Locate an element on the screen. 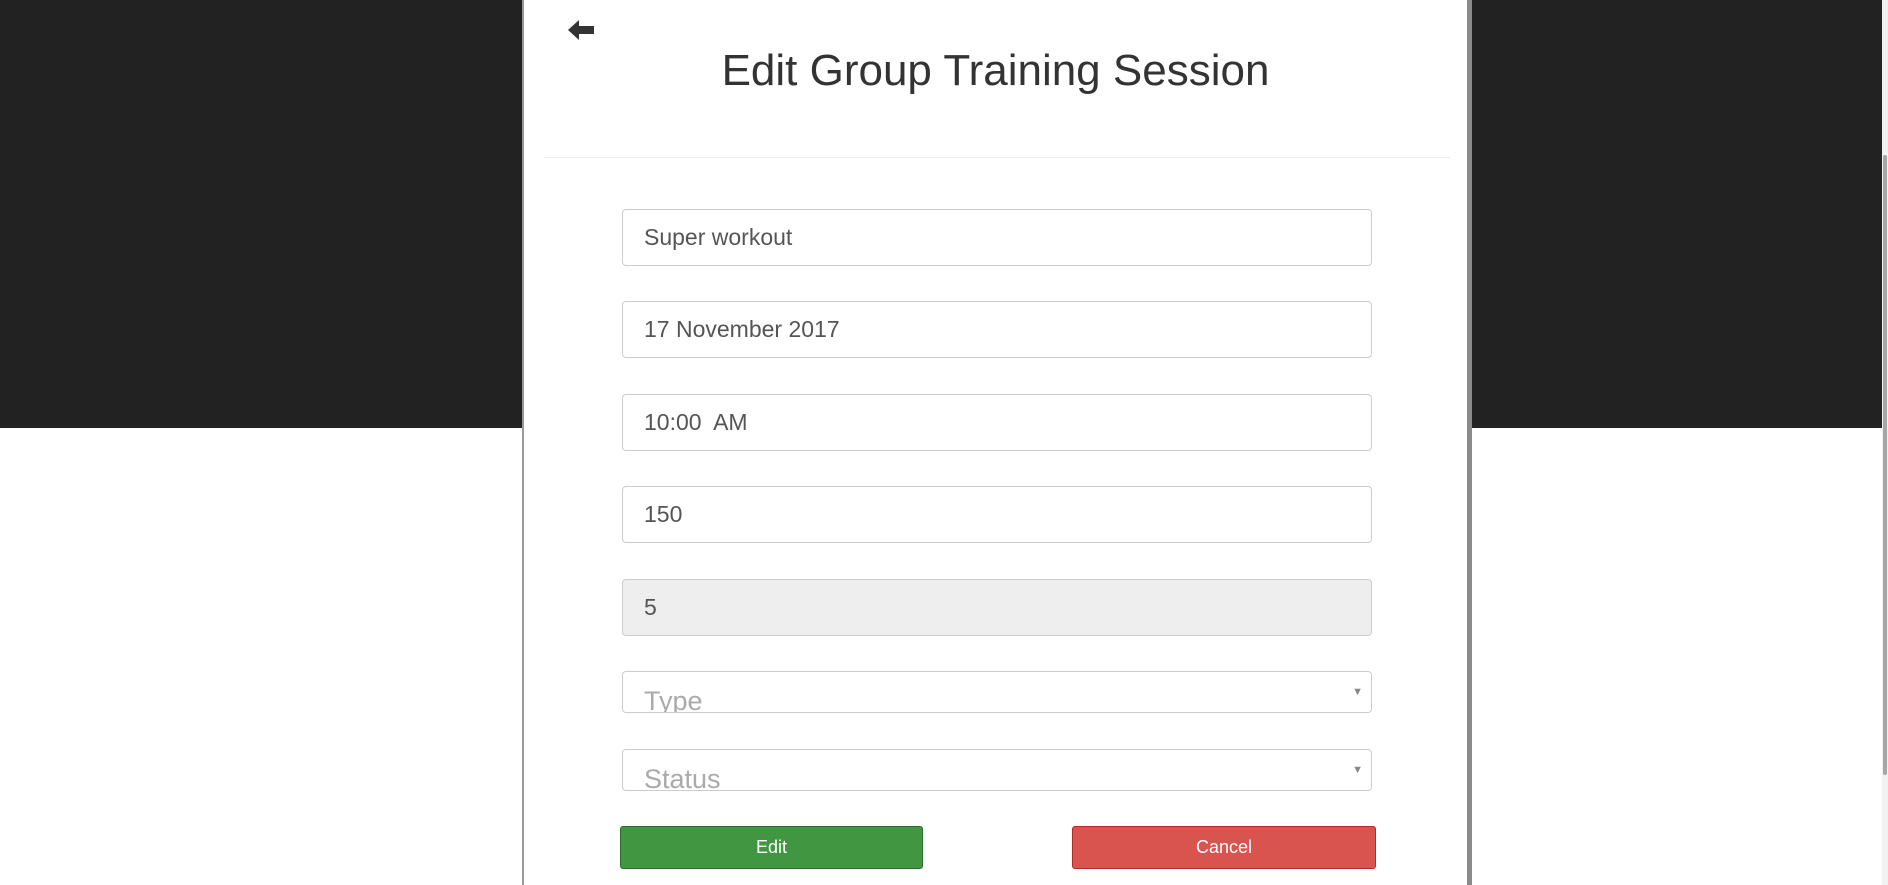 Image resolution: width=1888 pixels, height=885 pixels. back-button is located at coordinates (581, 30).